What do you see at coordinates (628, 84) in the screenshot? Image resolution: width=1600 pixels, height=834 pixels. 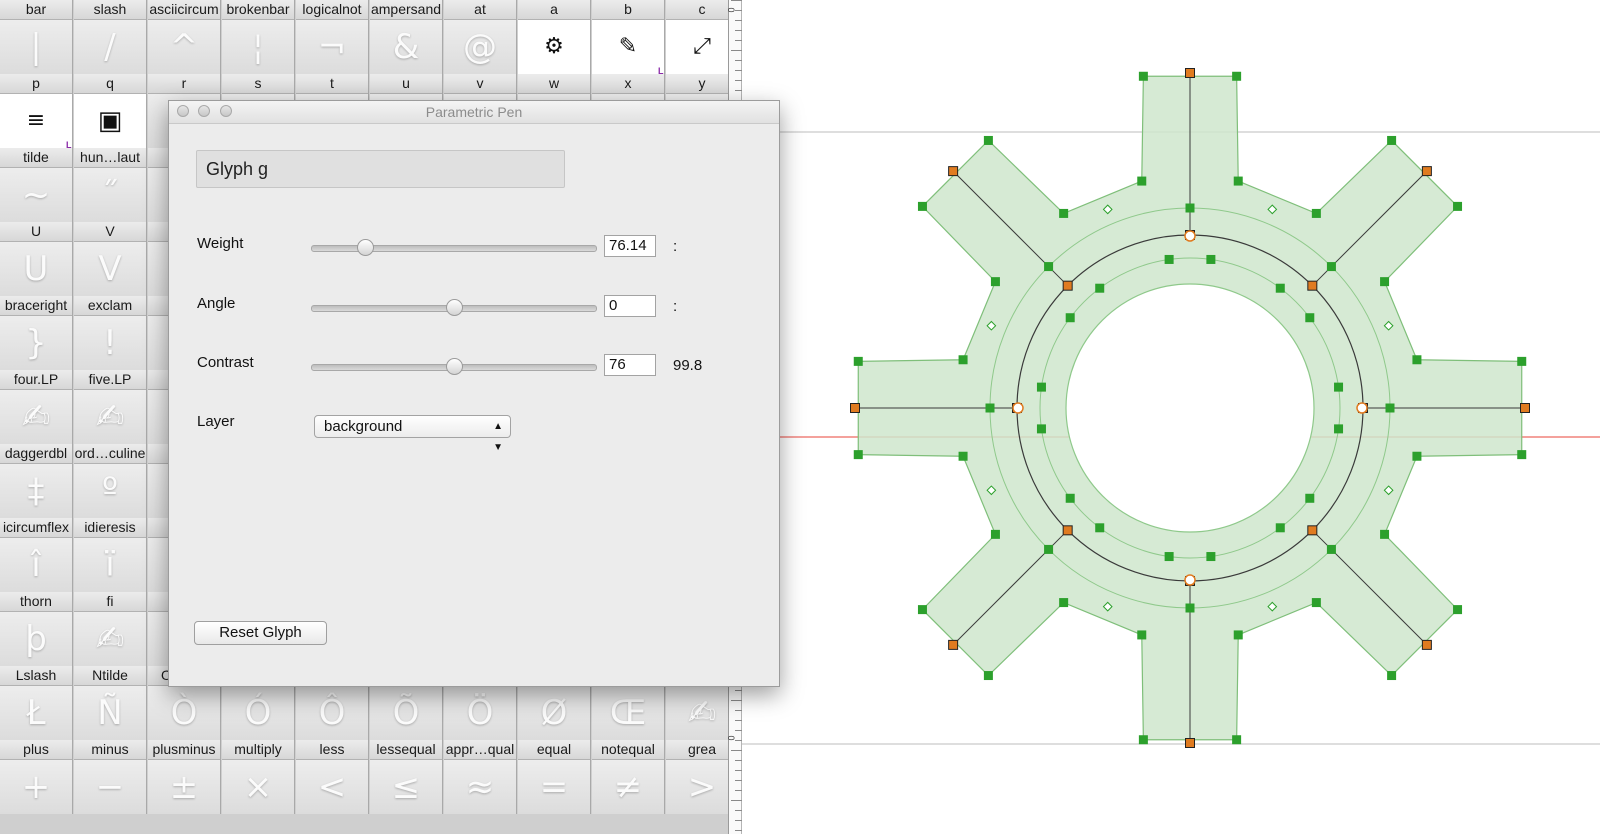 I see `glyph-cell-label: x` at bounding box center [628, 84].